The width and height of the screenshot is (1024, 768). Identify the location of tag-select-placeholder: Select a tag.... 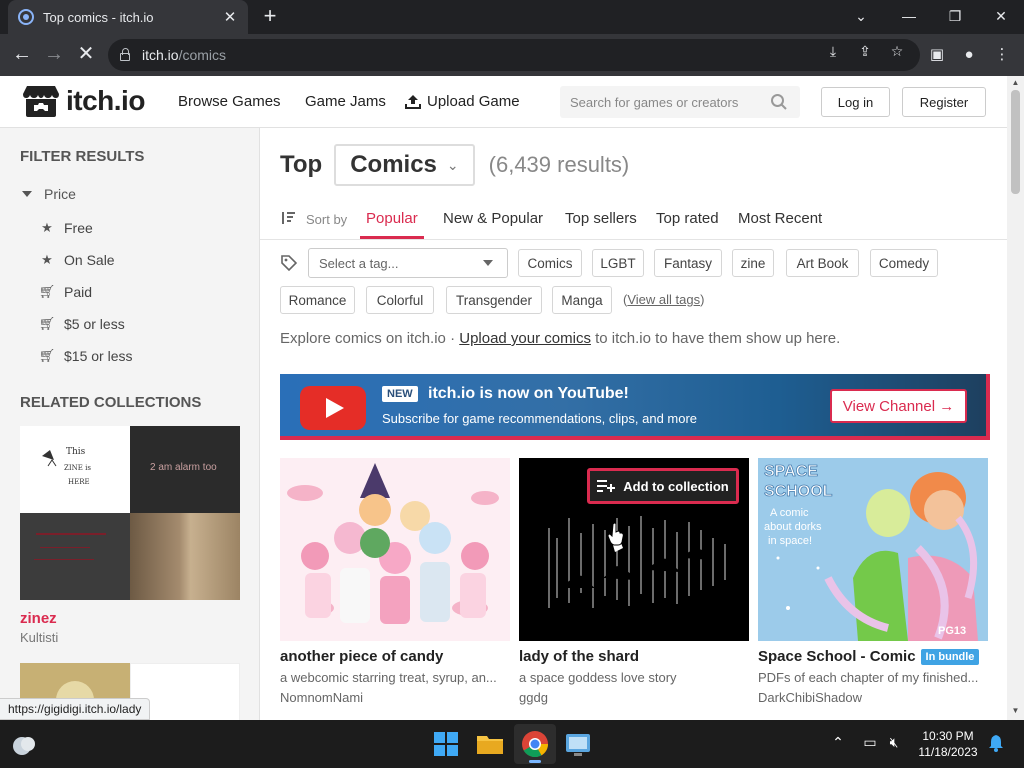
(359, 263).